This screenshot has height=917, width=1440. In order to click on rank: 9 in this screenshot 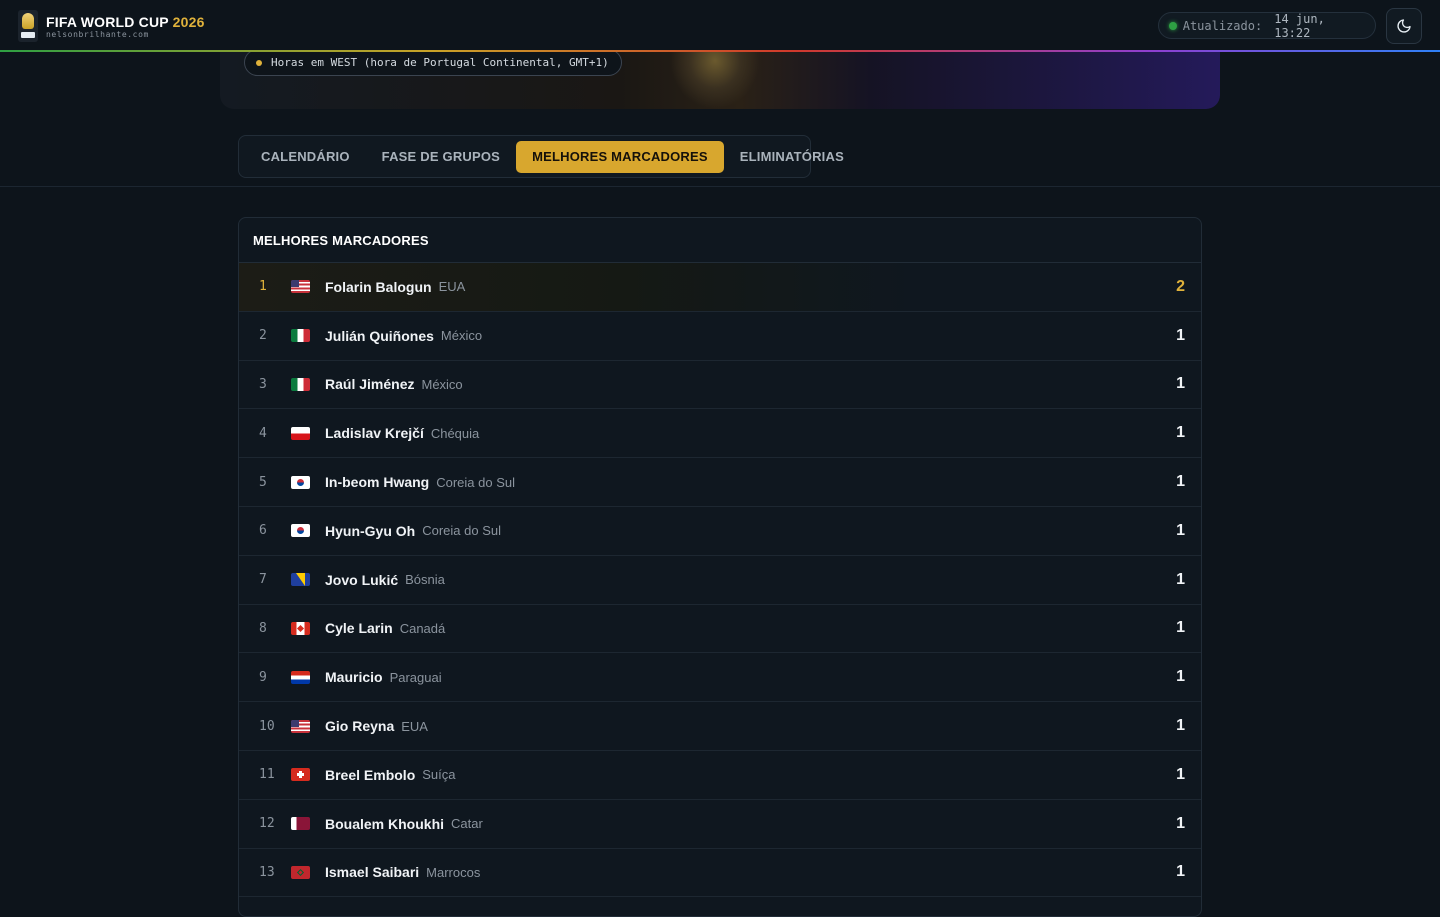, I will do `click(263, 677)`.